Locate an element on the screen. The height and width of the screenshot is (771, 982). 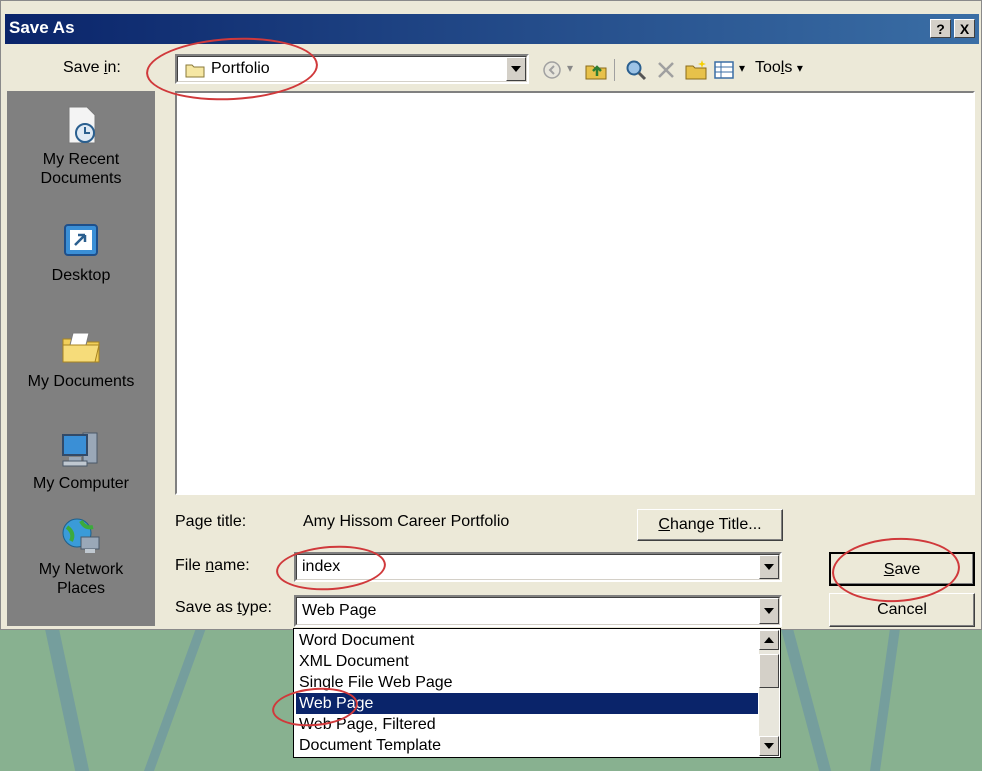
save-as-type-combo: Web Page is located at coordinates (538, 611).